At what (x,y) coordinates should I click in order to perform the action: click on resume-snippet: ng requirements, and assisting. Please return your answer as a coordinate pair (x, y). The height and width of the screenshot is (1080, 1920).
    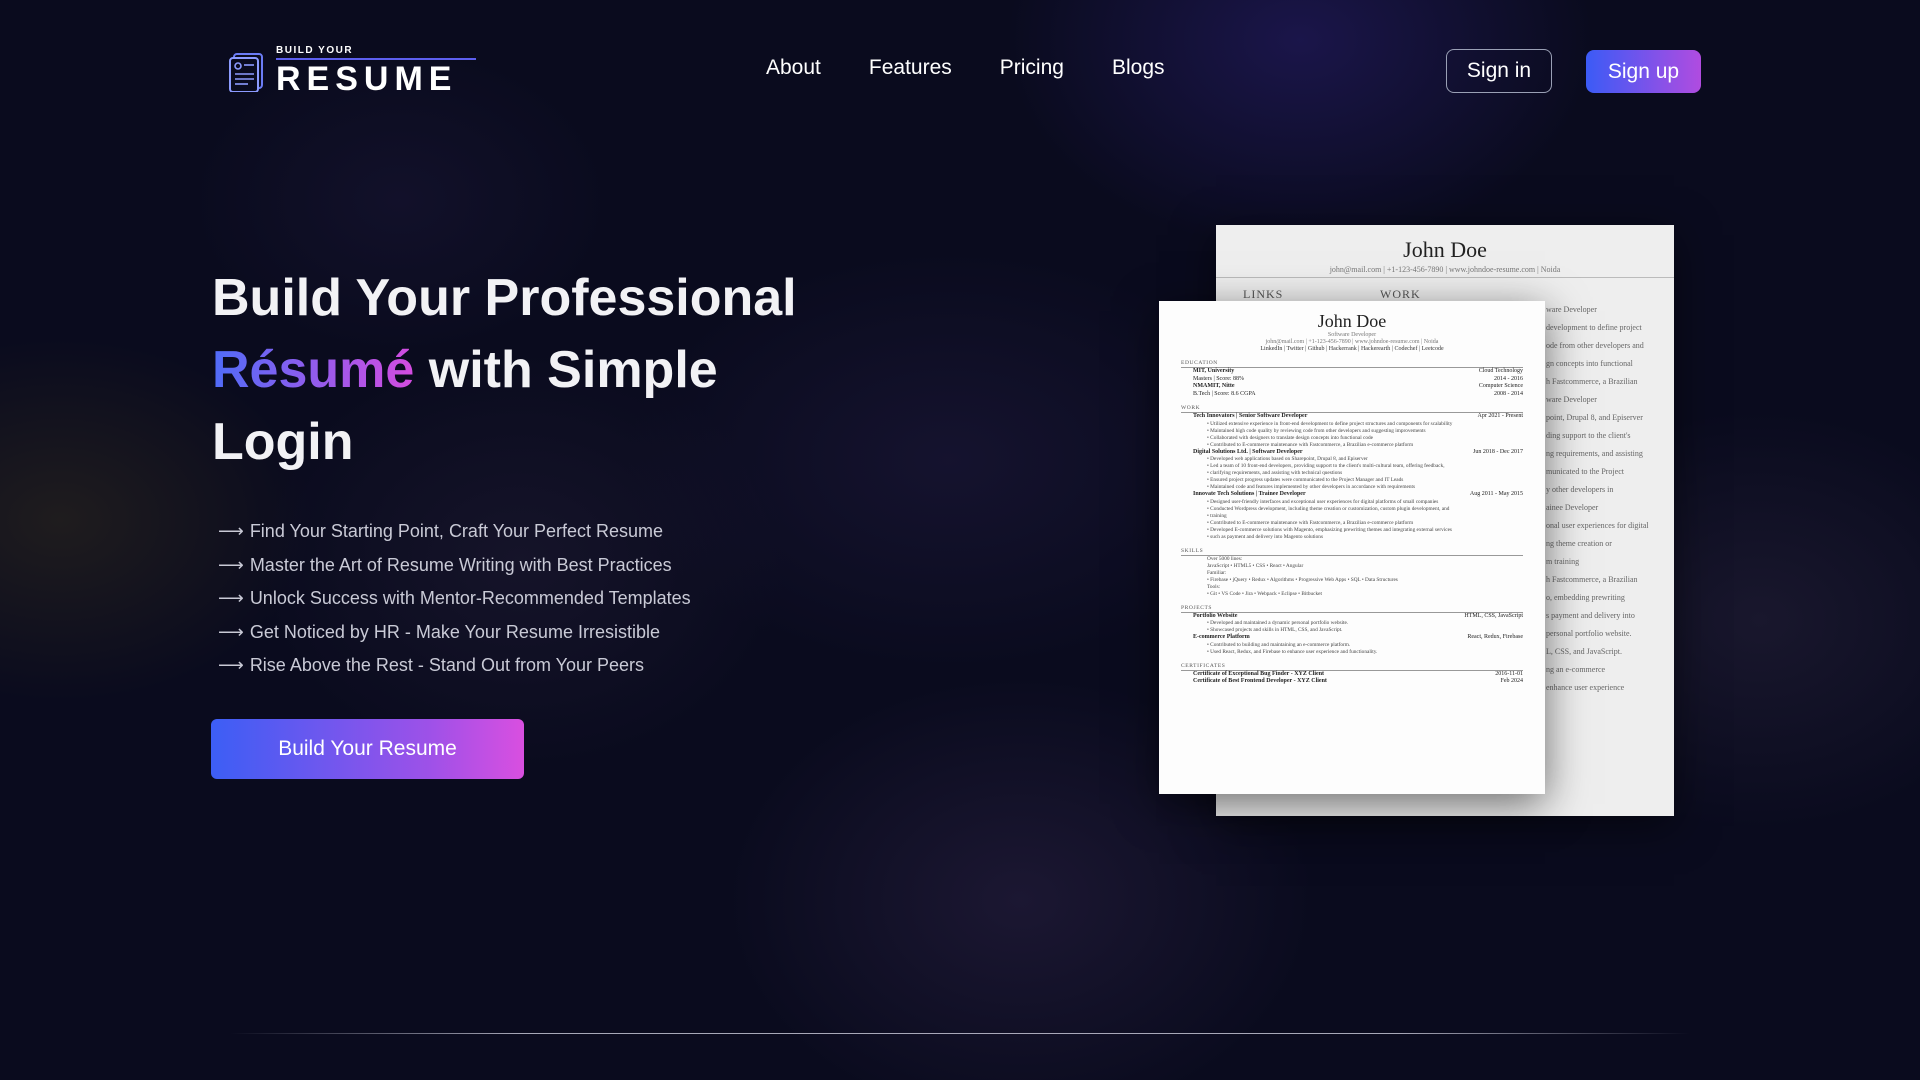
    Looking at the image, I should click on (1594, 453).